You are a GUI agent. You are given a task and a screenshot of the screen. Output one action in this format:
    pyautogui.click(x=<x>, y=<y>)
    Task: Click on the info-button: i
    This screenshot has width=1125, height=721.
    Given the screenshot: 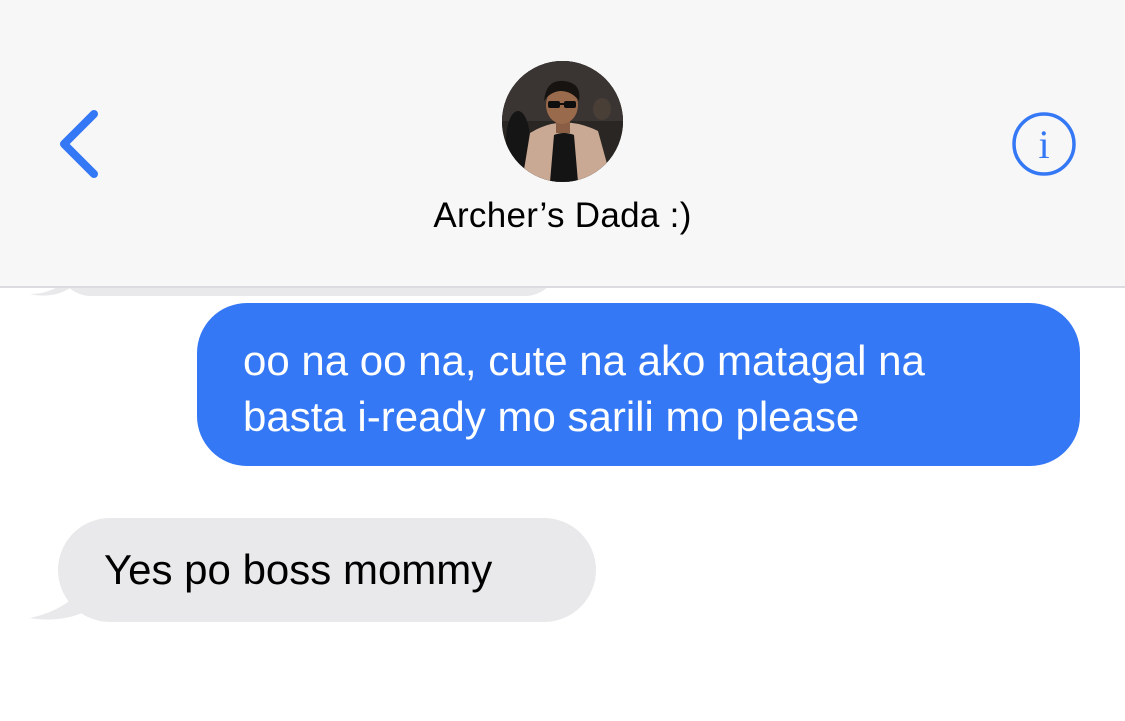 What is the action you would take?
    pyautogui.click(x=1044, y=144)
    